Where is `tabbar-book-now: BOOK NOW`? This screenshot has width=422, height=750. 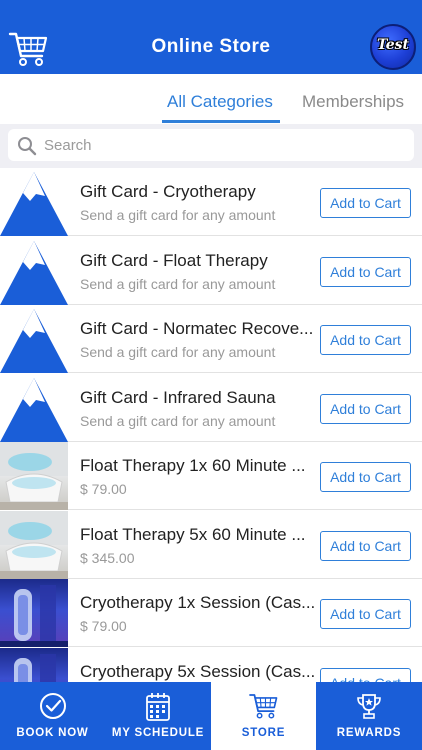 tabbar-book-now: BOOK NOW is located at coordinates (52, 716).